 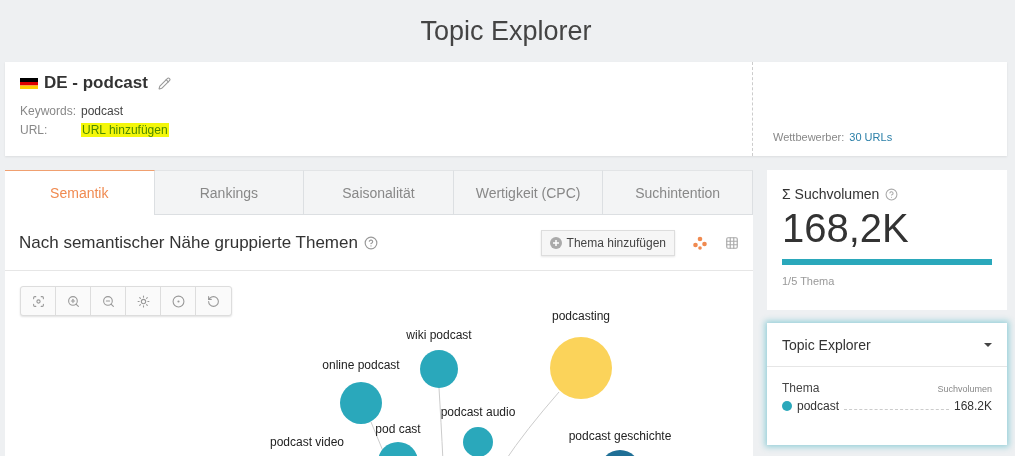 What do you see at coordinates (732, 242) in the screenshot?
I see `table-view-icon` at bounding box center [732, 242].